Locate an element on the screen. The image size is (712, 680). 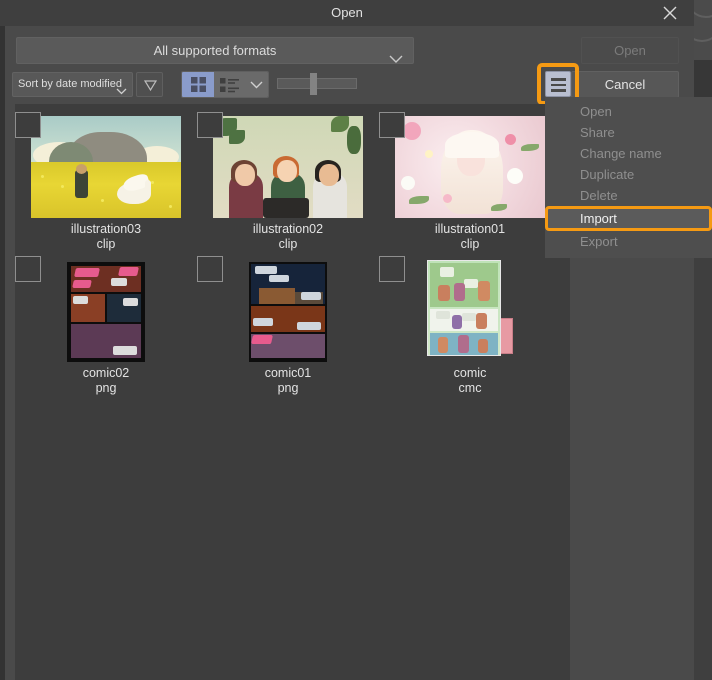
dialog-title: Open is located at coordinates (347, 12).